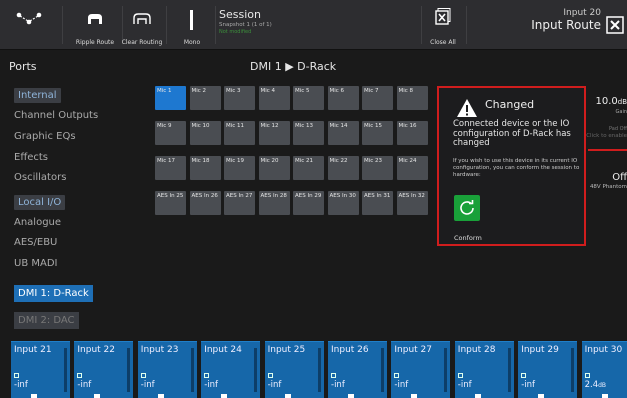 This screenshot has width=627, height=398. I want to click on port-cell: Mic 23, so click(377, 168).